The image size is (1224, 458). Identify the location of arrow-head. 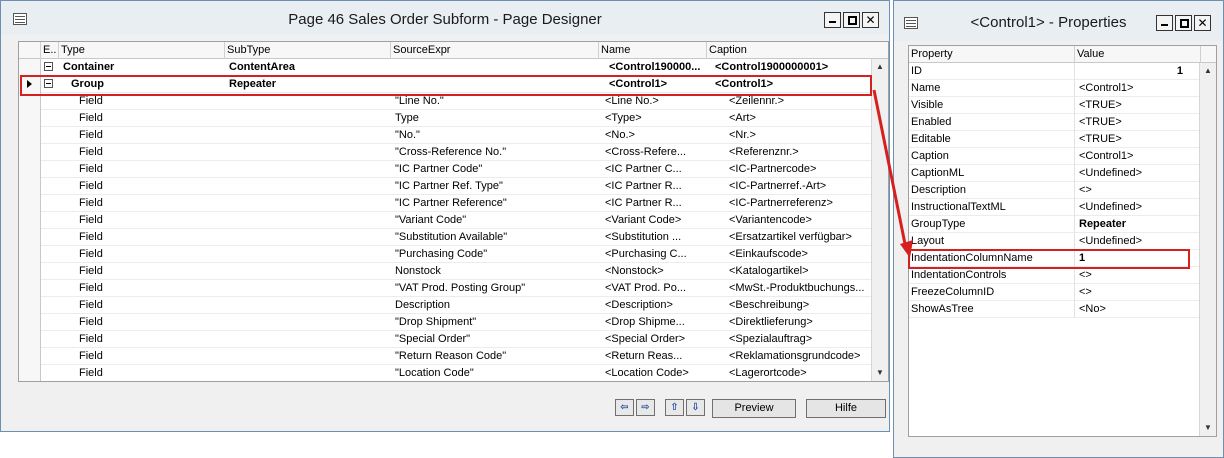
(906, 249).